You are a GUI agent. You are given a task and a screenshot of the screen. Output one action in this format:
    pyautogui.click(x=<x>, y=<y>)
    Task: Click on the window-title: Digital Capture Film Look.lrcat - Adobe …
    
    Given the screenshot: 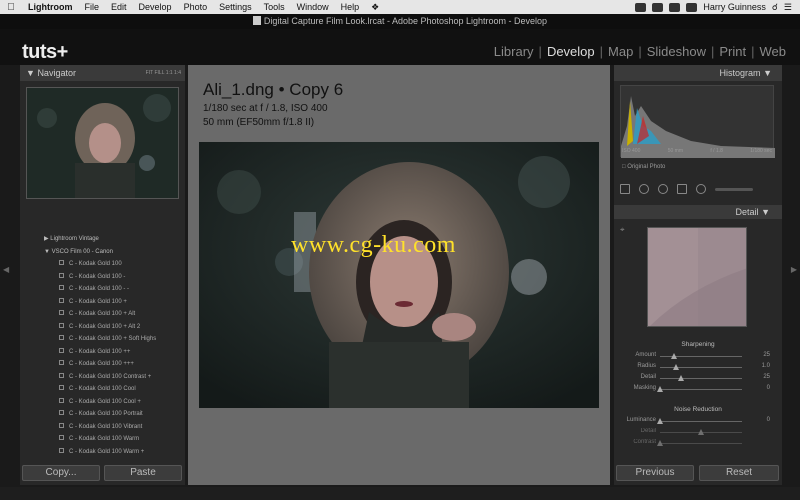 What is the action you would take?
    pyautogui.click(x=405, y=21)
    